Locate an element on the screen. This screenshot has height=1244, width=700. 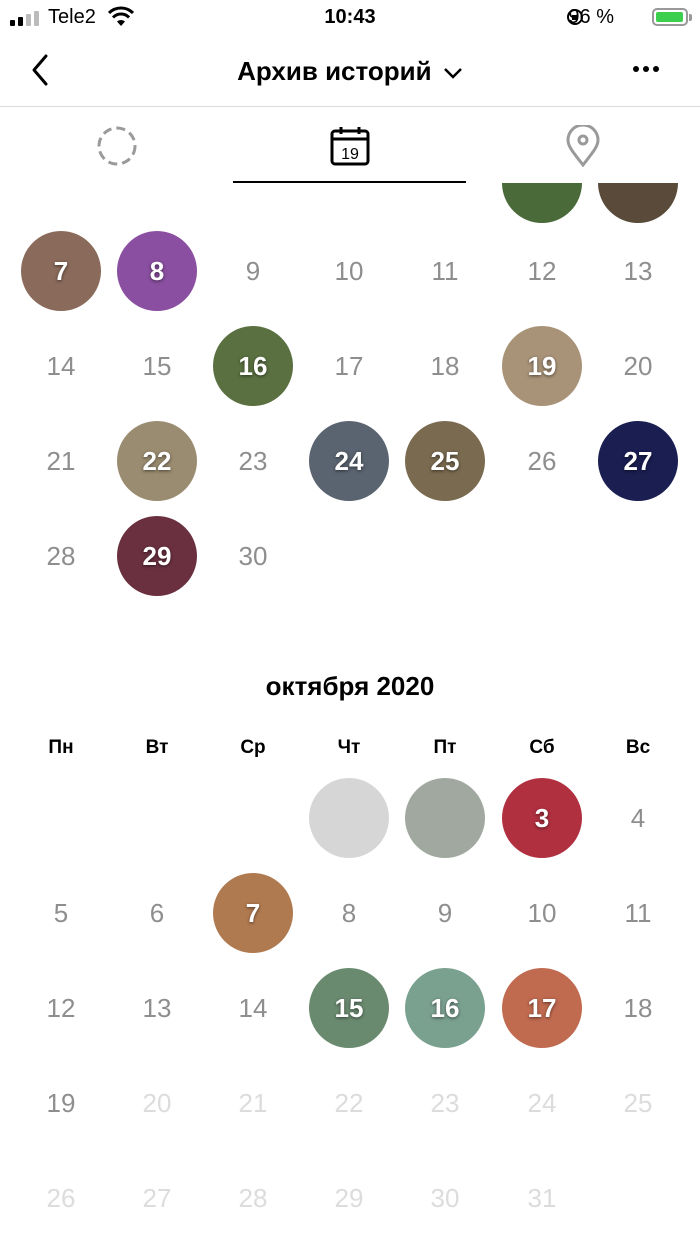
weekday-label: Ср is located at coordinates (253, 747).